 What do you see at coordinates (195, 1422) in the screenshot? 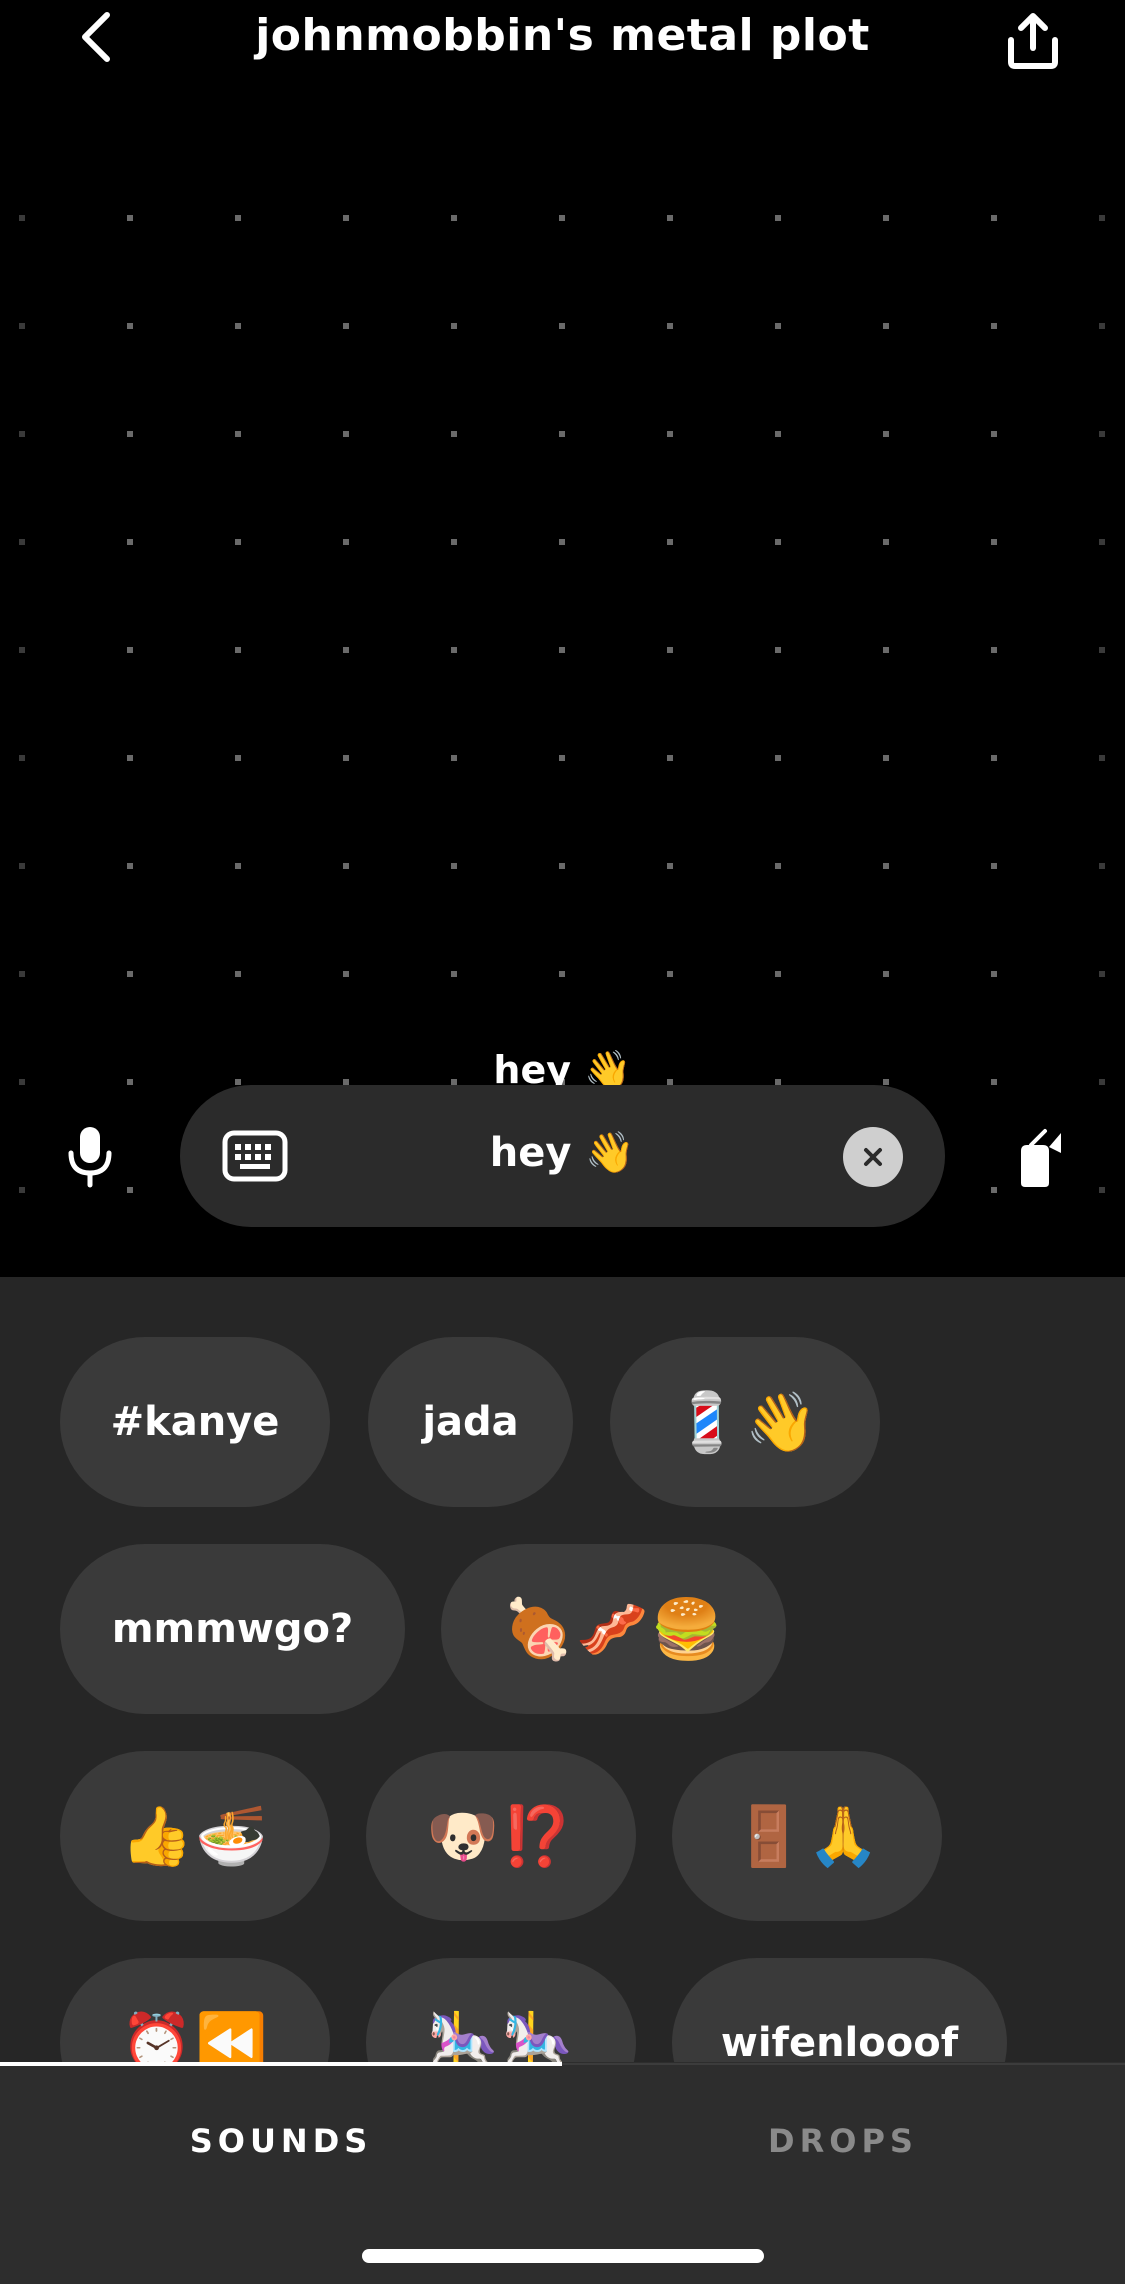
I see `sound-chip: #kanye` at bounding box center [195, 1422].